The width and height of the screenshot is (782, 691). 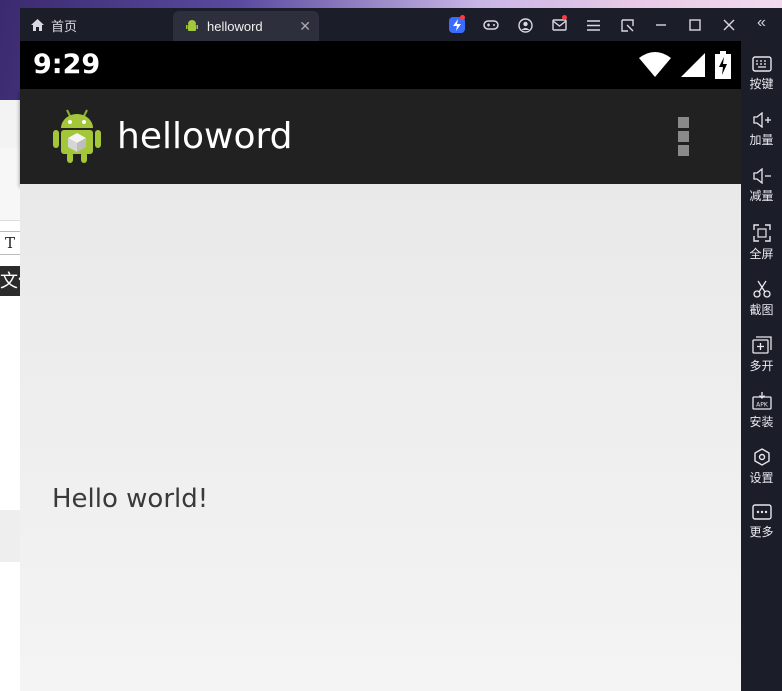 I want to click on hamburger-menu-icon, so click(x=593, y=25).